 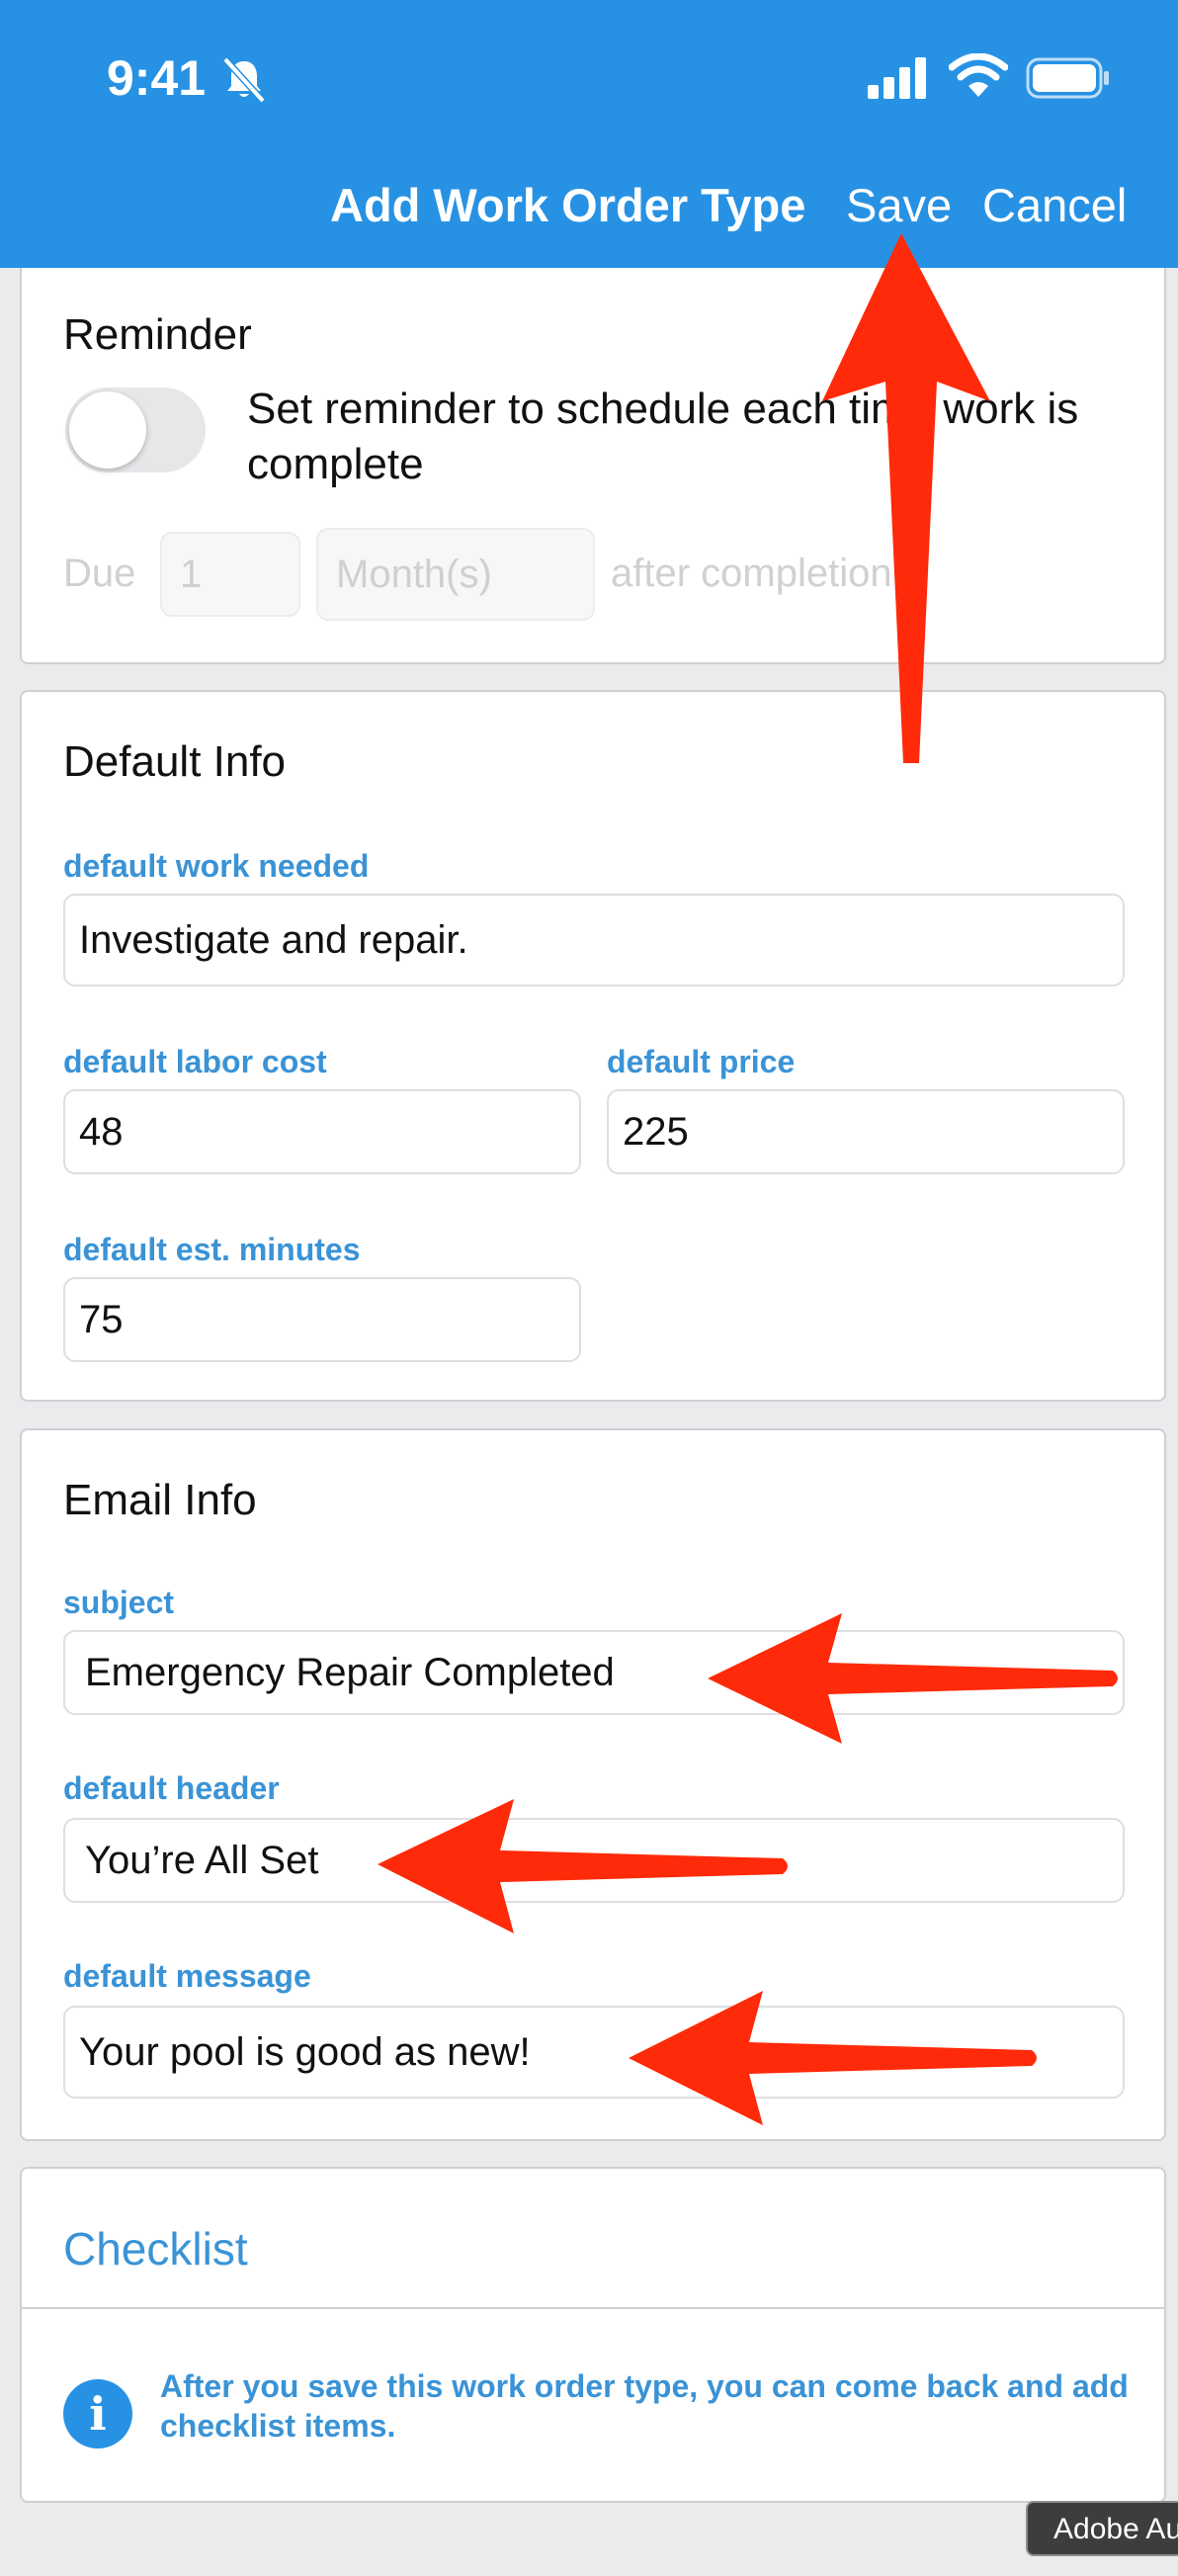 What do you see at coordinates (322, 1131) in the screenshot?
I see `labor-cost-input: 48` at bounding box center [322, 1131].